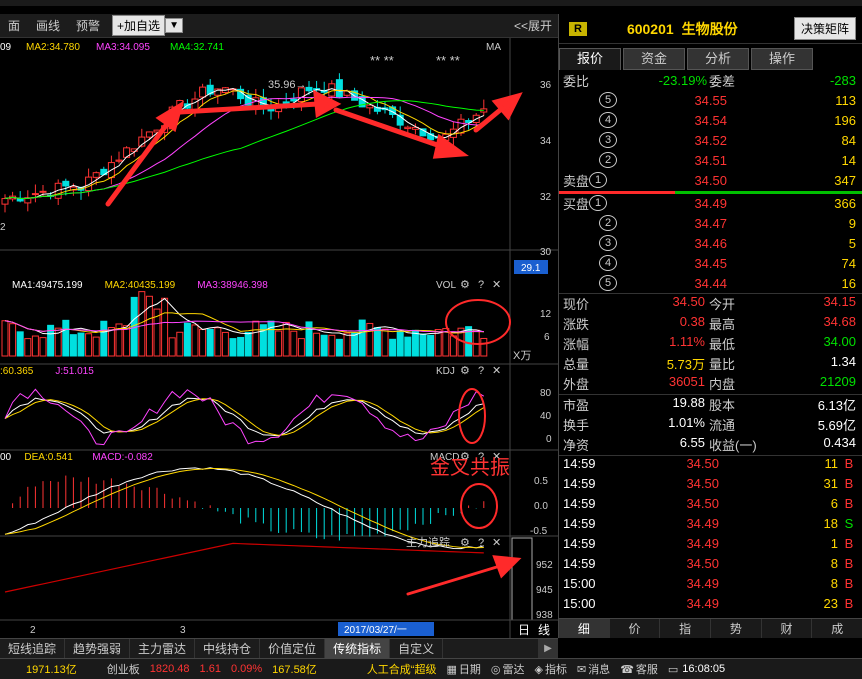  I want to click on ask-price: 34.52, so click(691, 140).